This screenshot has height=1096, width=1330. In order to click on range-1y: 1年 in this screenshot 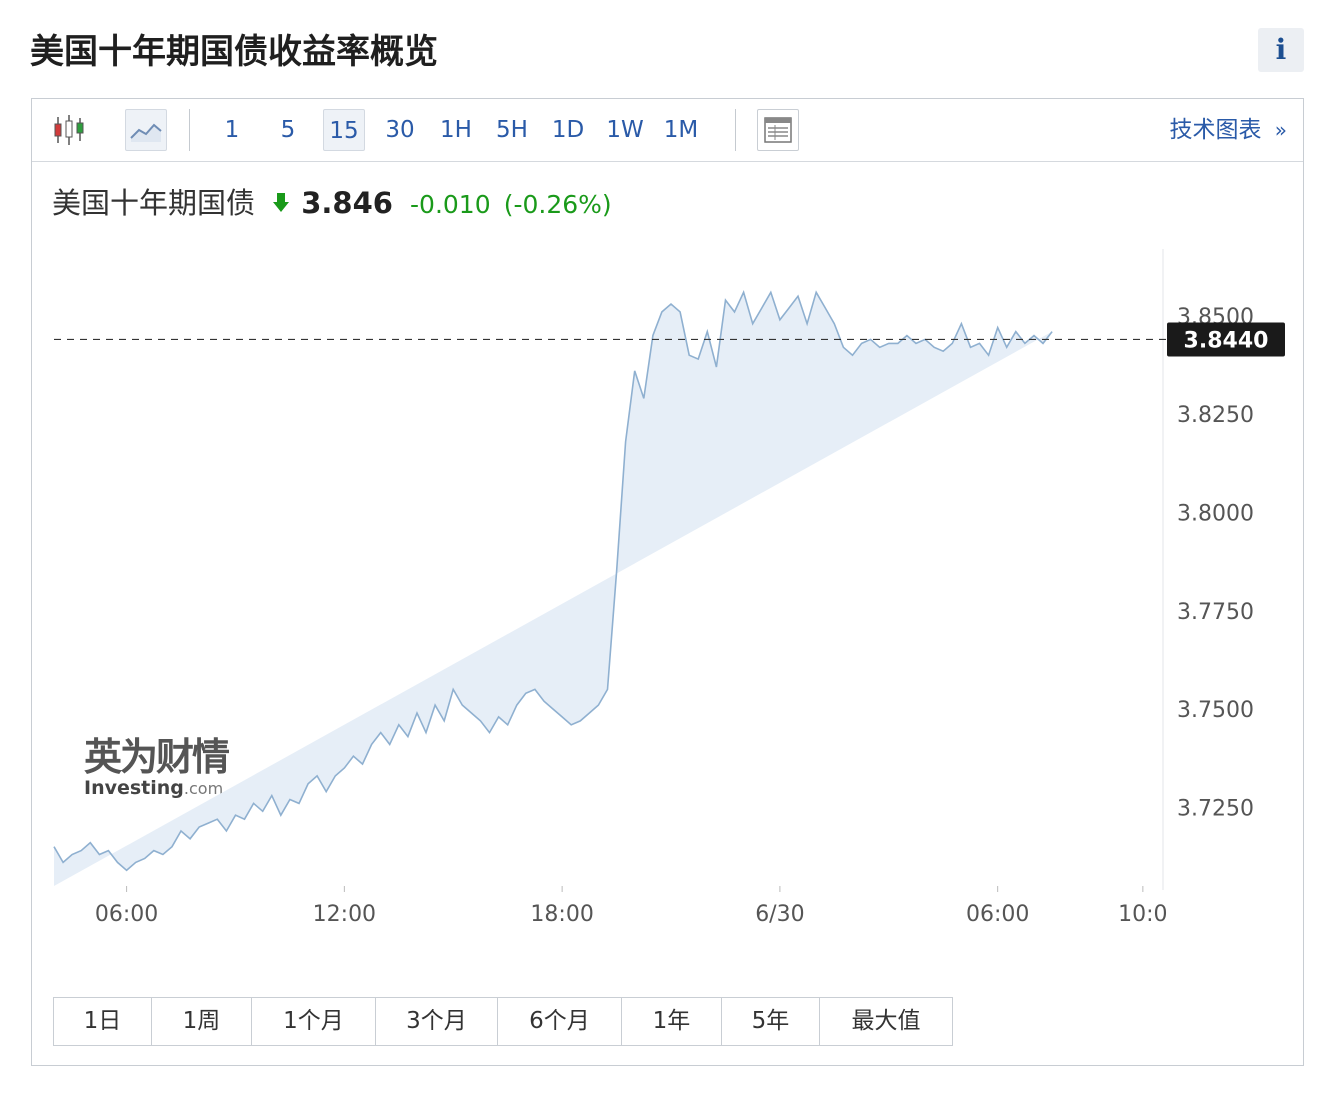, I will do `click(672, 1021)`.